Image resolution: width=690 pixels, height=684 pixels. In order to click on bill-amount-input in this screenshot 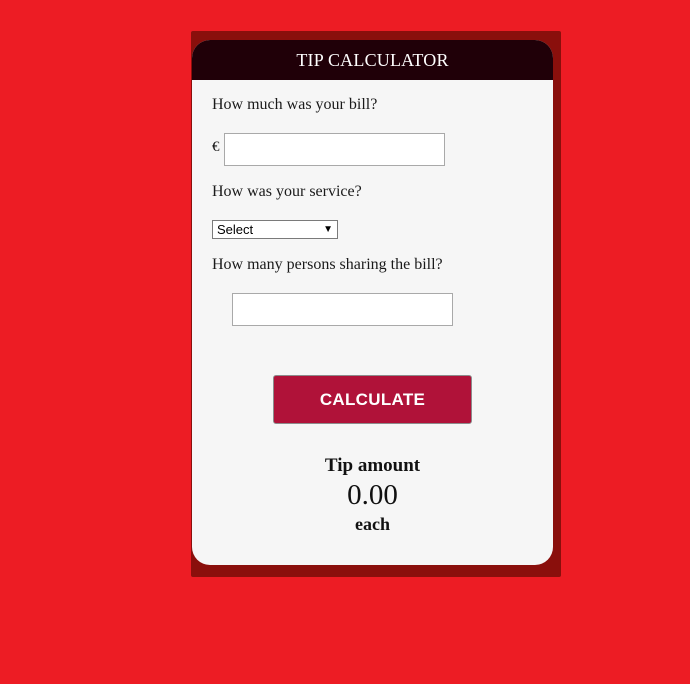, I will do `click(334, 149)`.